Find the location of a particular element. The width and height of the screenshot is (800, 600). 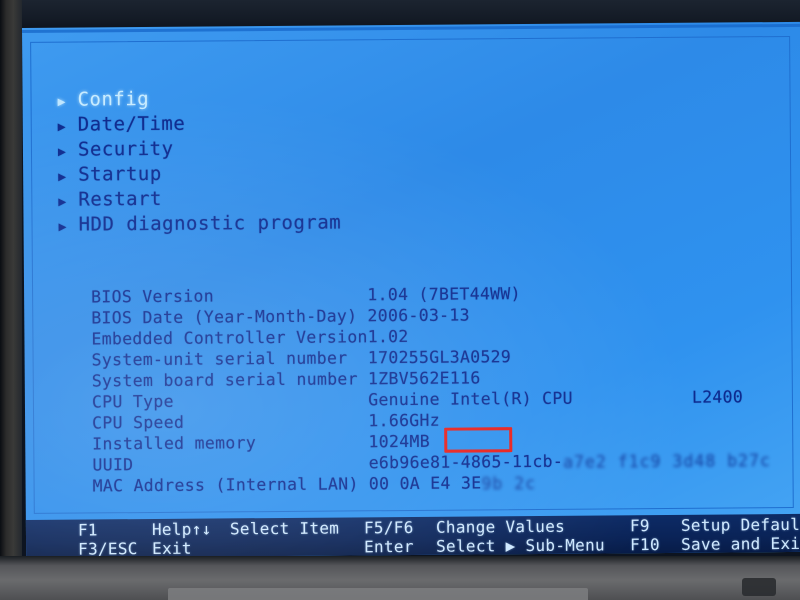

info-label: System-unit serial number is located at coordinates (219, 359).